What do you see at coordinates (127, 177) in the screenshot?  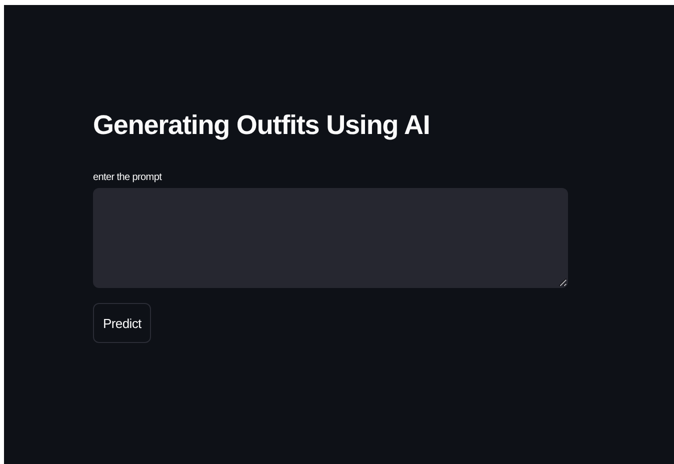 I see `field-label: enter the prompt` at bounding box center [127, 177].